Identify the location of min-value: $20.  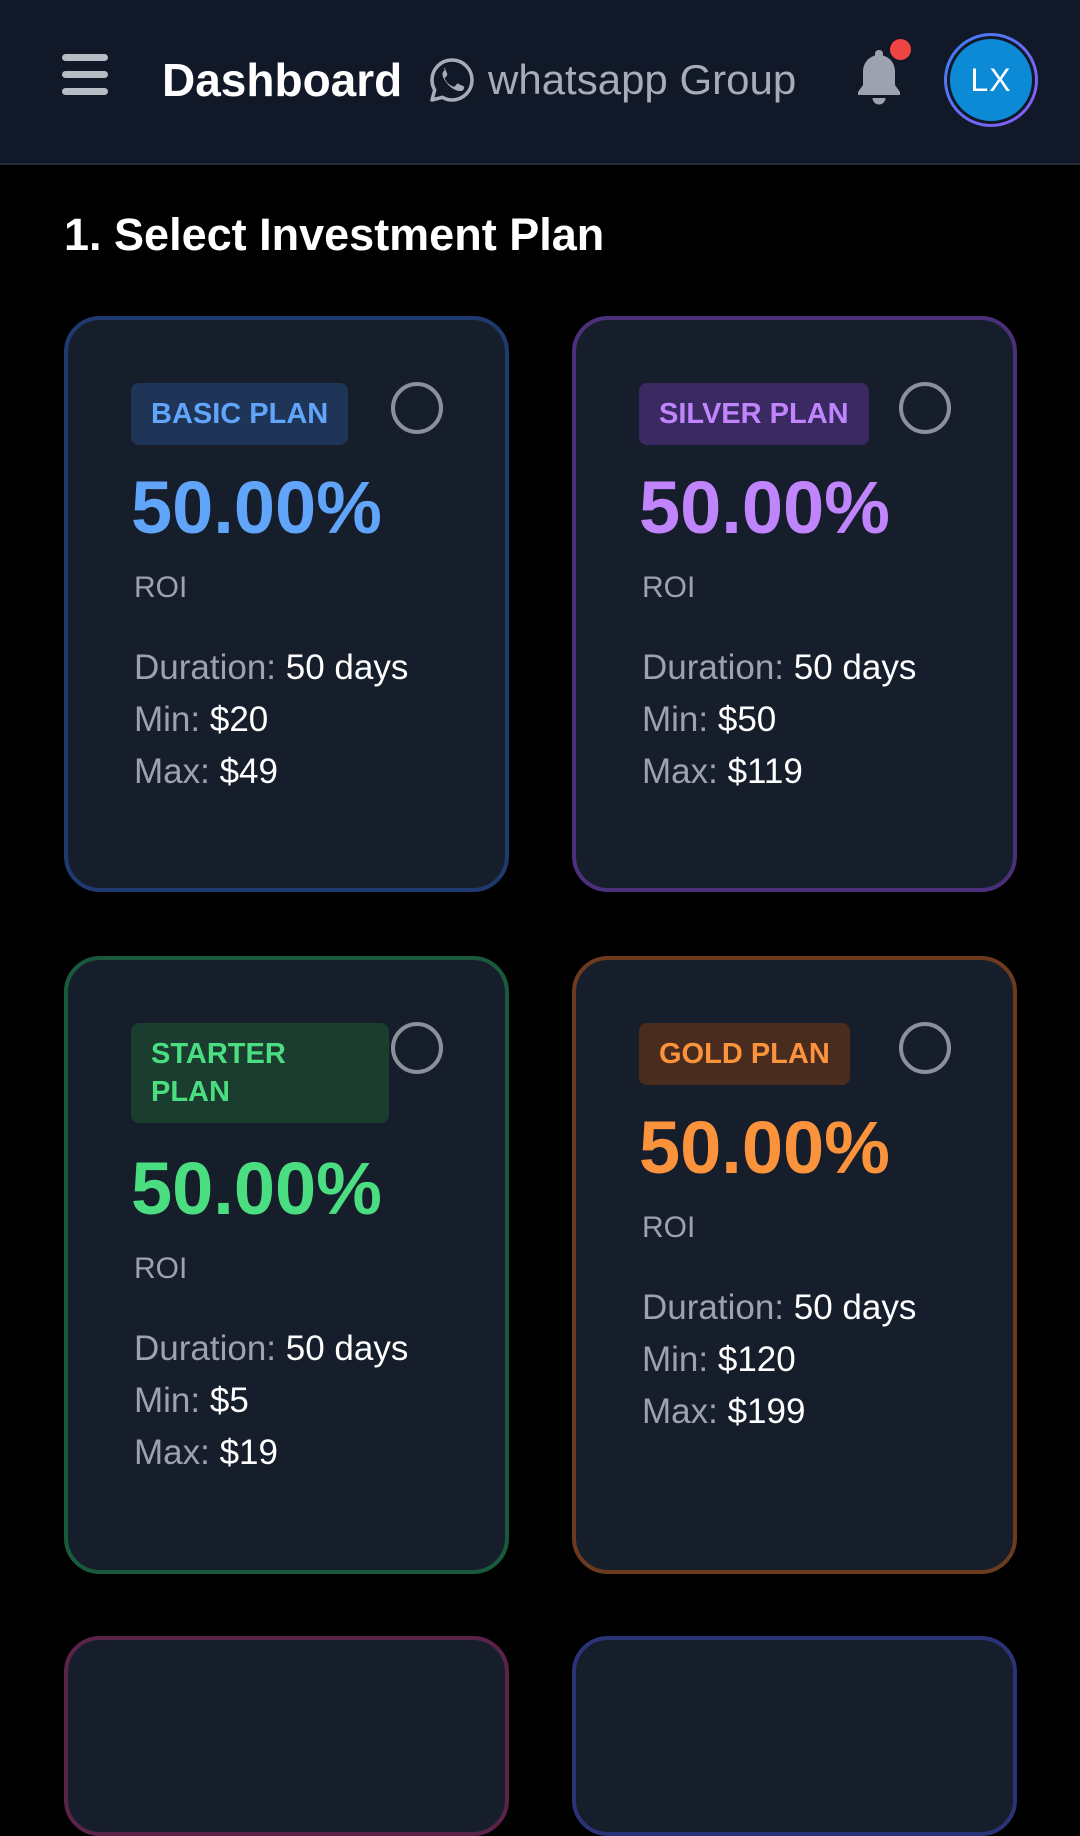
(239, 719).